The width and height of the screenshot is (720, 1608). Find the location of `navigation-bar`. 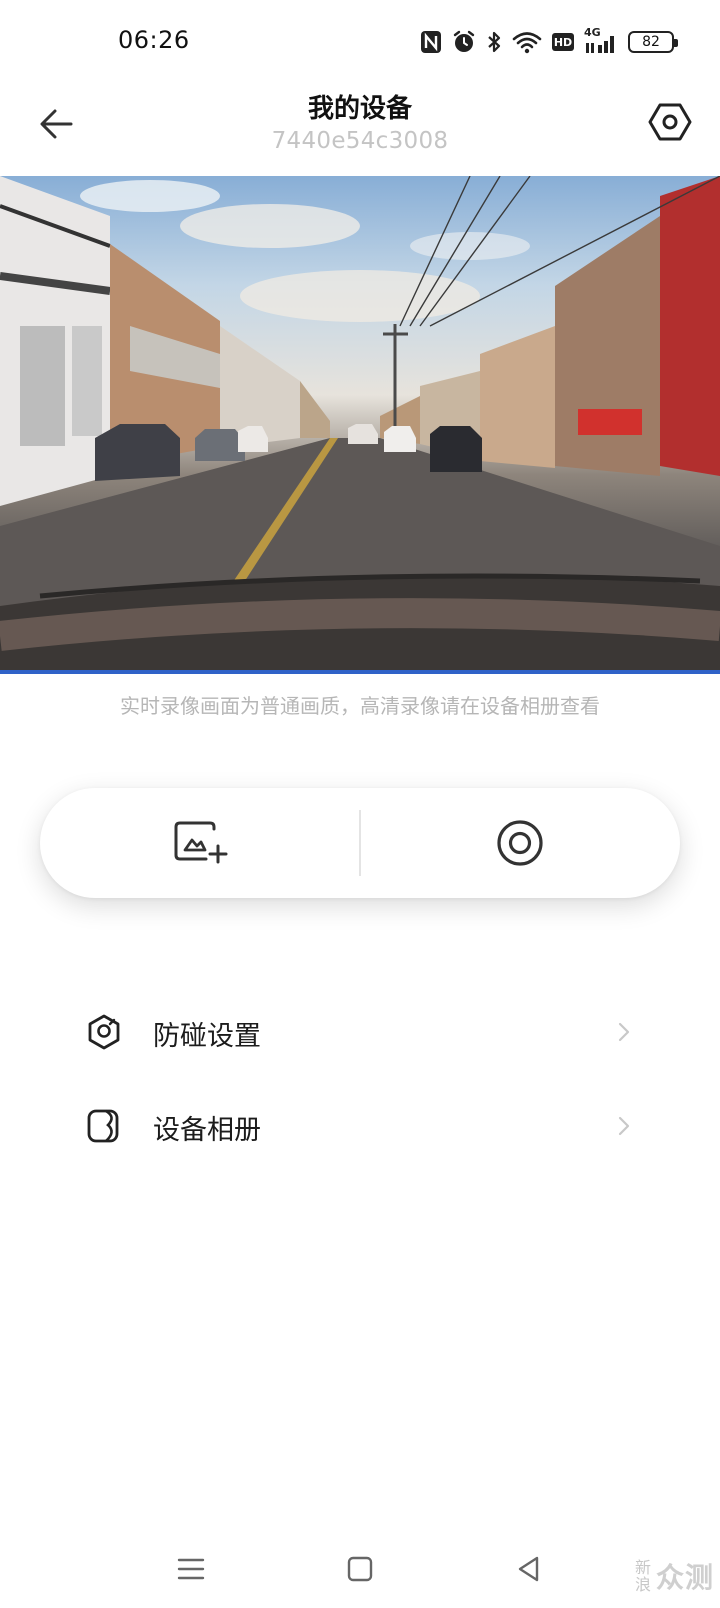

navigation-bar is located at coordinates (360, 1569).